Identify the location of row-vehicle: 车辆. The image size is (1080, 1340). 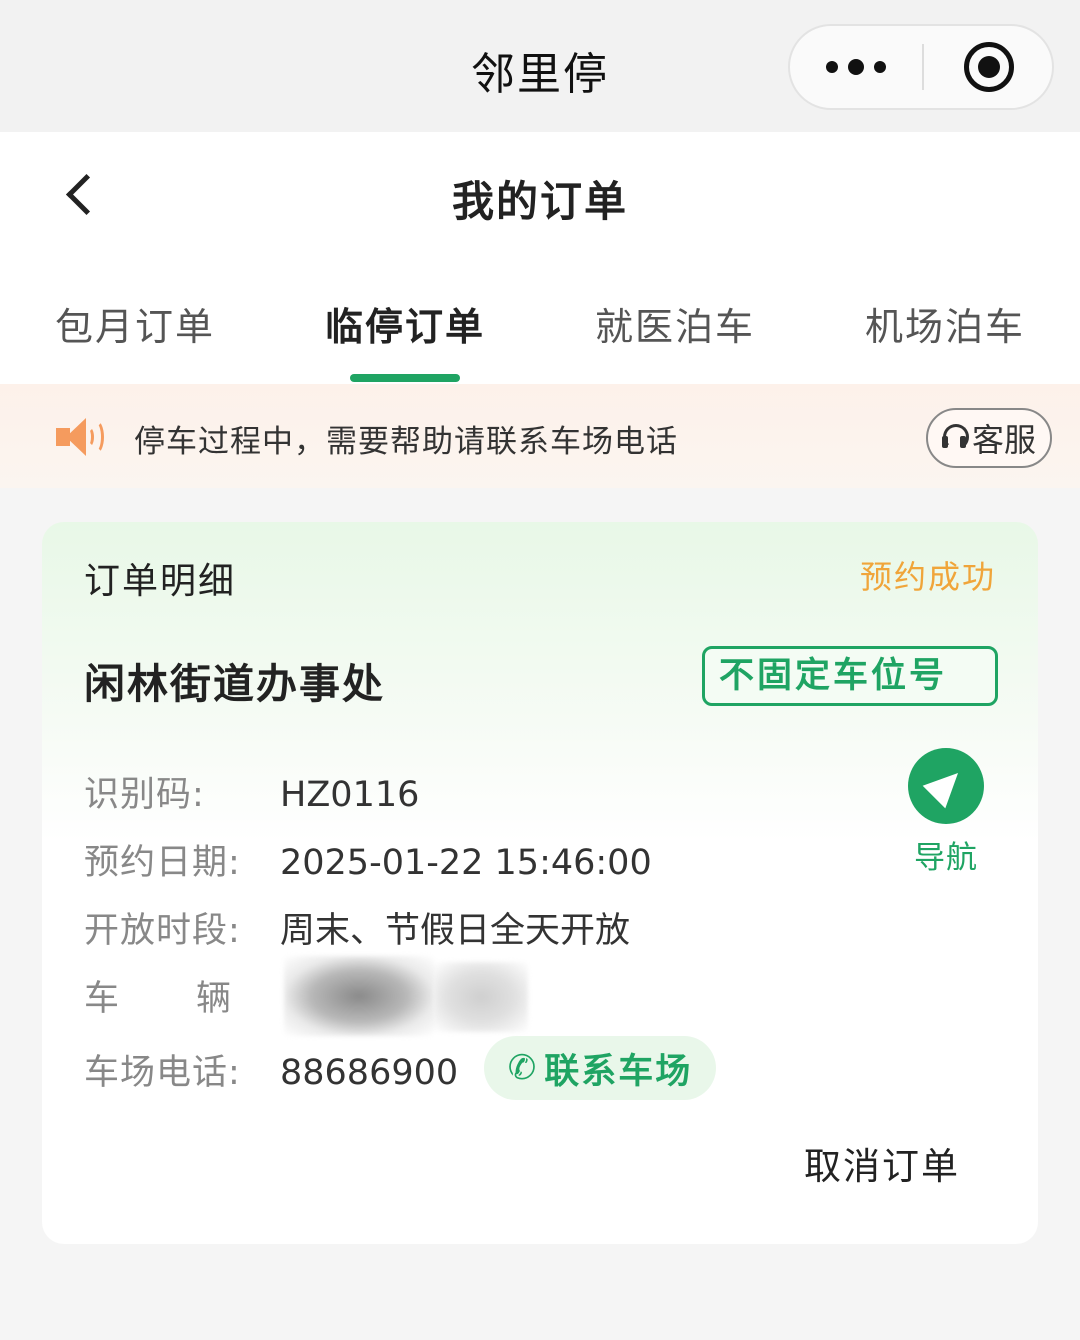
(306, 996).